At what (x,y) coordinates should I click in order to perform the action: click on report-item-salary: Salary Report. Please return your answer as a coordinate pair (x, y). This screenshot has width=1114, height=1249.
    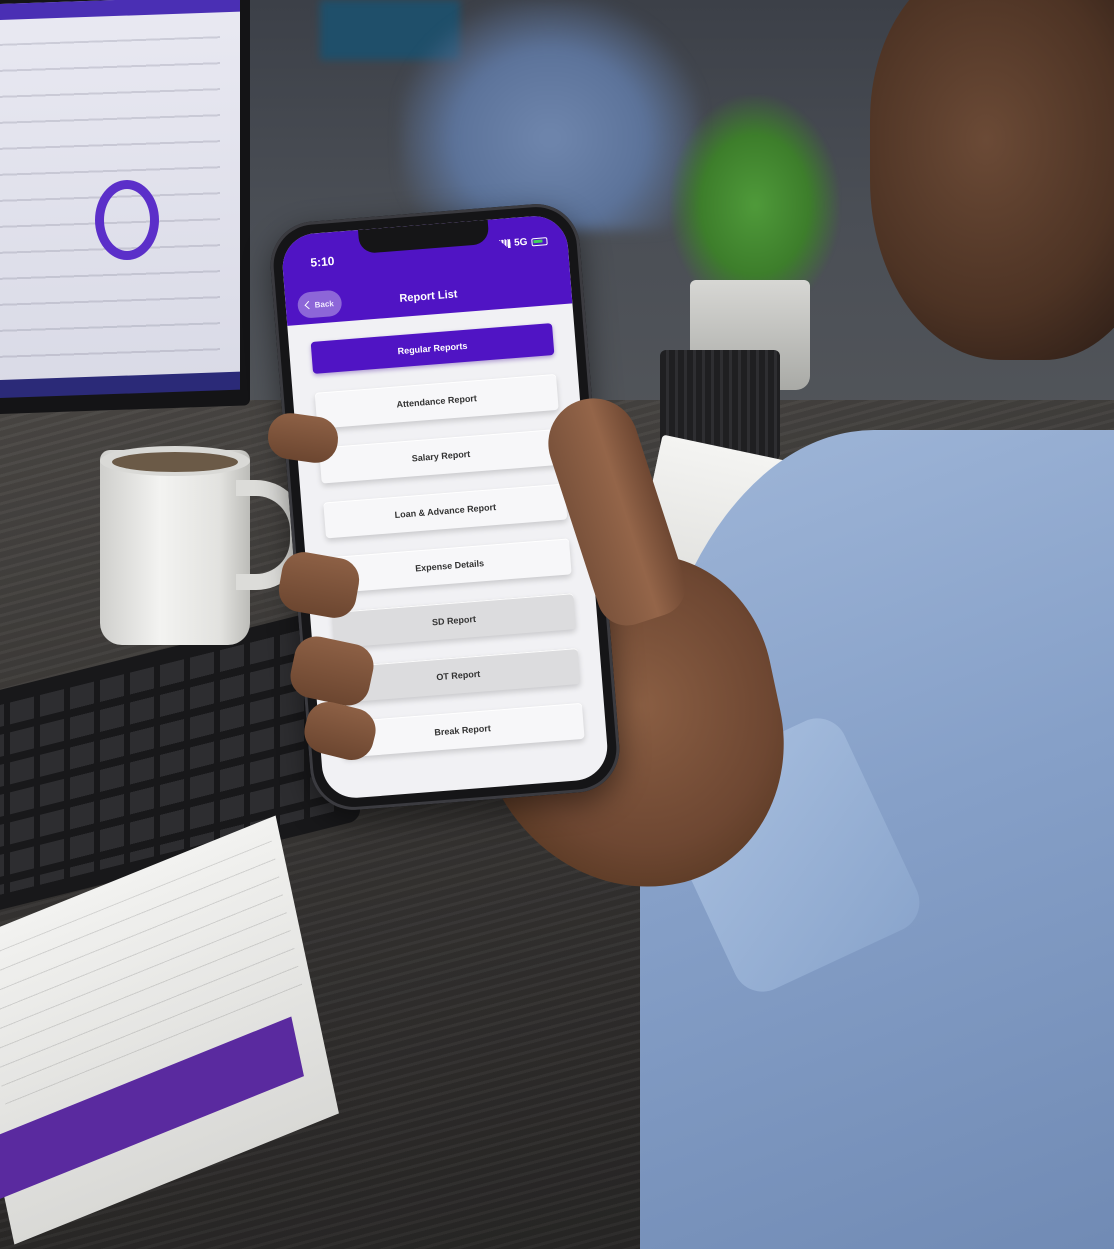
    Looking at the image, I should click on (441, 456).